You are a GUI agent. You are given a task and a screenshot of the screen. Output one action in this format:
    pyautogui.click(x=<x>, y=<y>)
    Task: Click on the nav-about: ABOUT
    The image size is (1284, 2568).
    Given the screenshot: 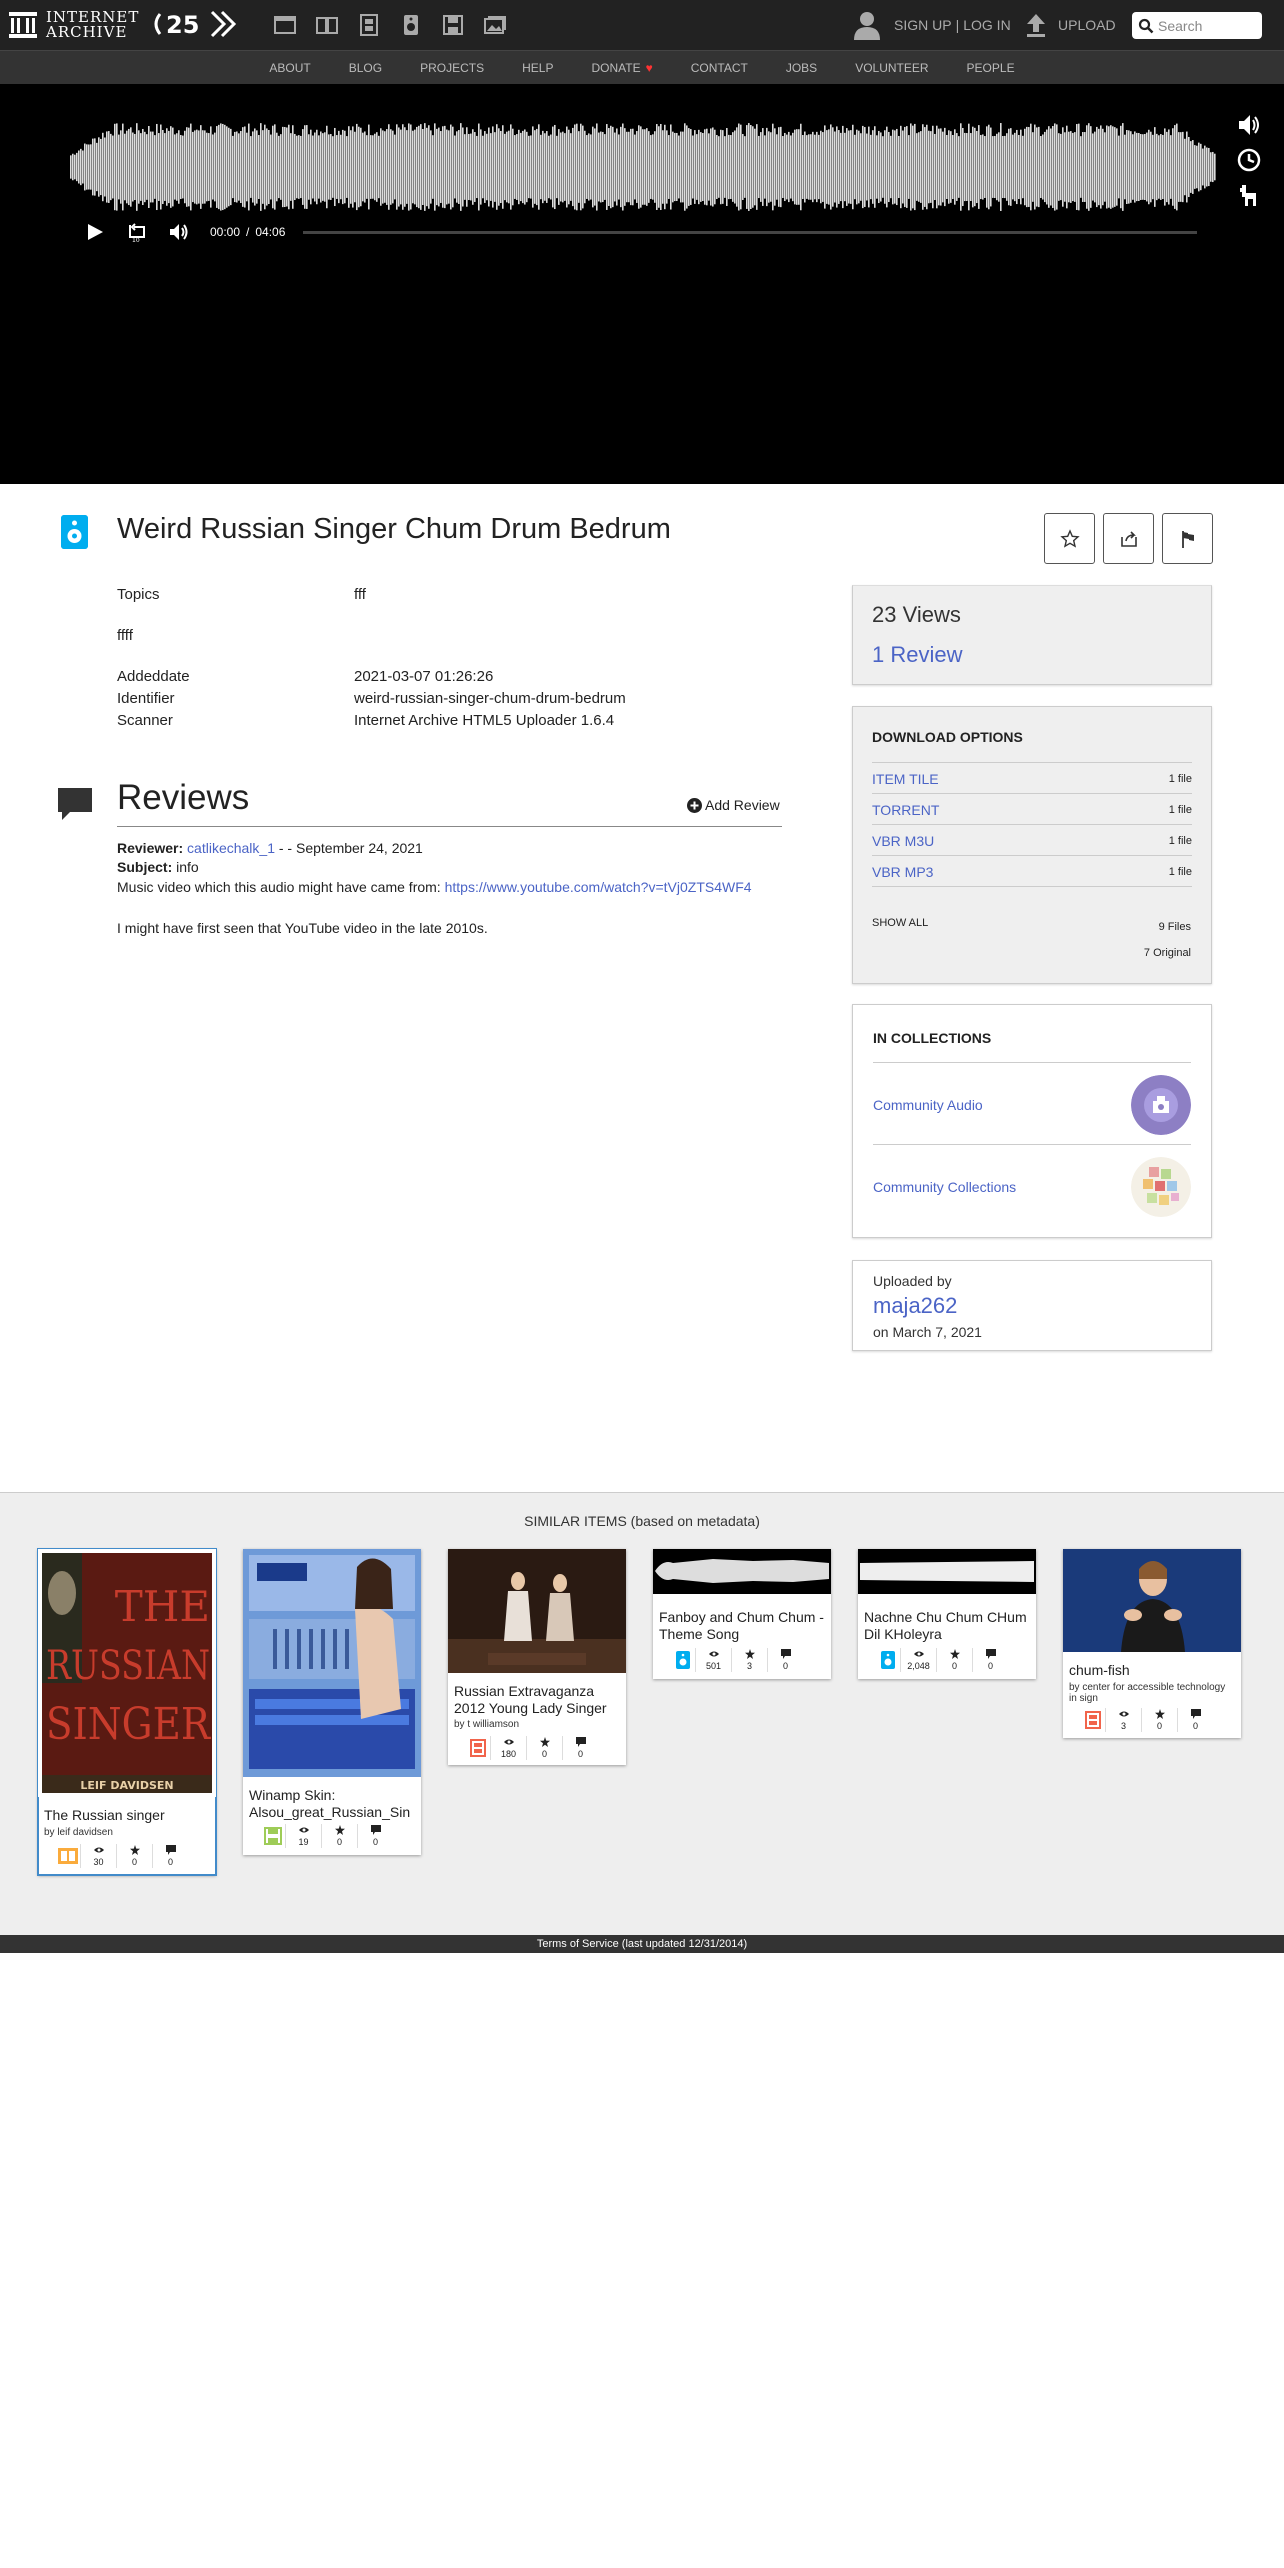 What is the action you would take?
    pyautogui.click(x=289, y=68)
    